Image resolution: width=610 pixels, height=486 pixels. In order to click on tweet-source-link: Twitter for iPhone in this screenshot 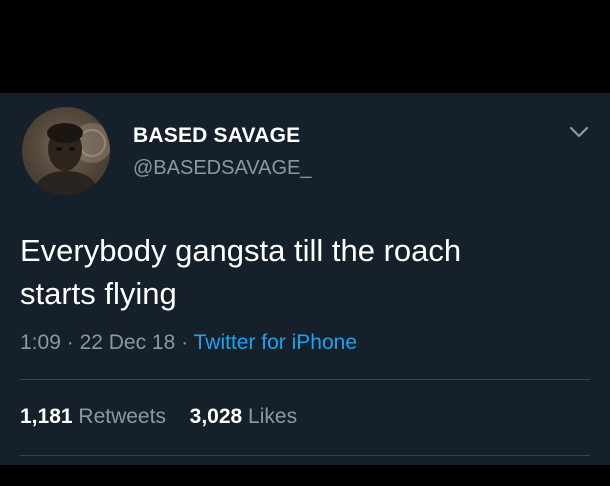, I will do `click(275, 342)`.